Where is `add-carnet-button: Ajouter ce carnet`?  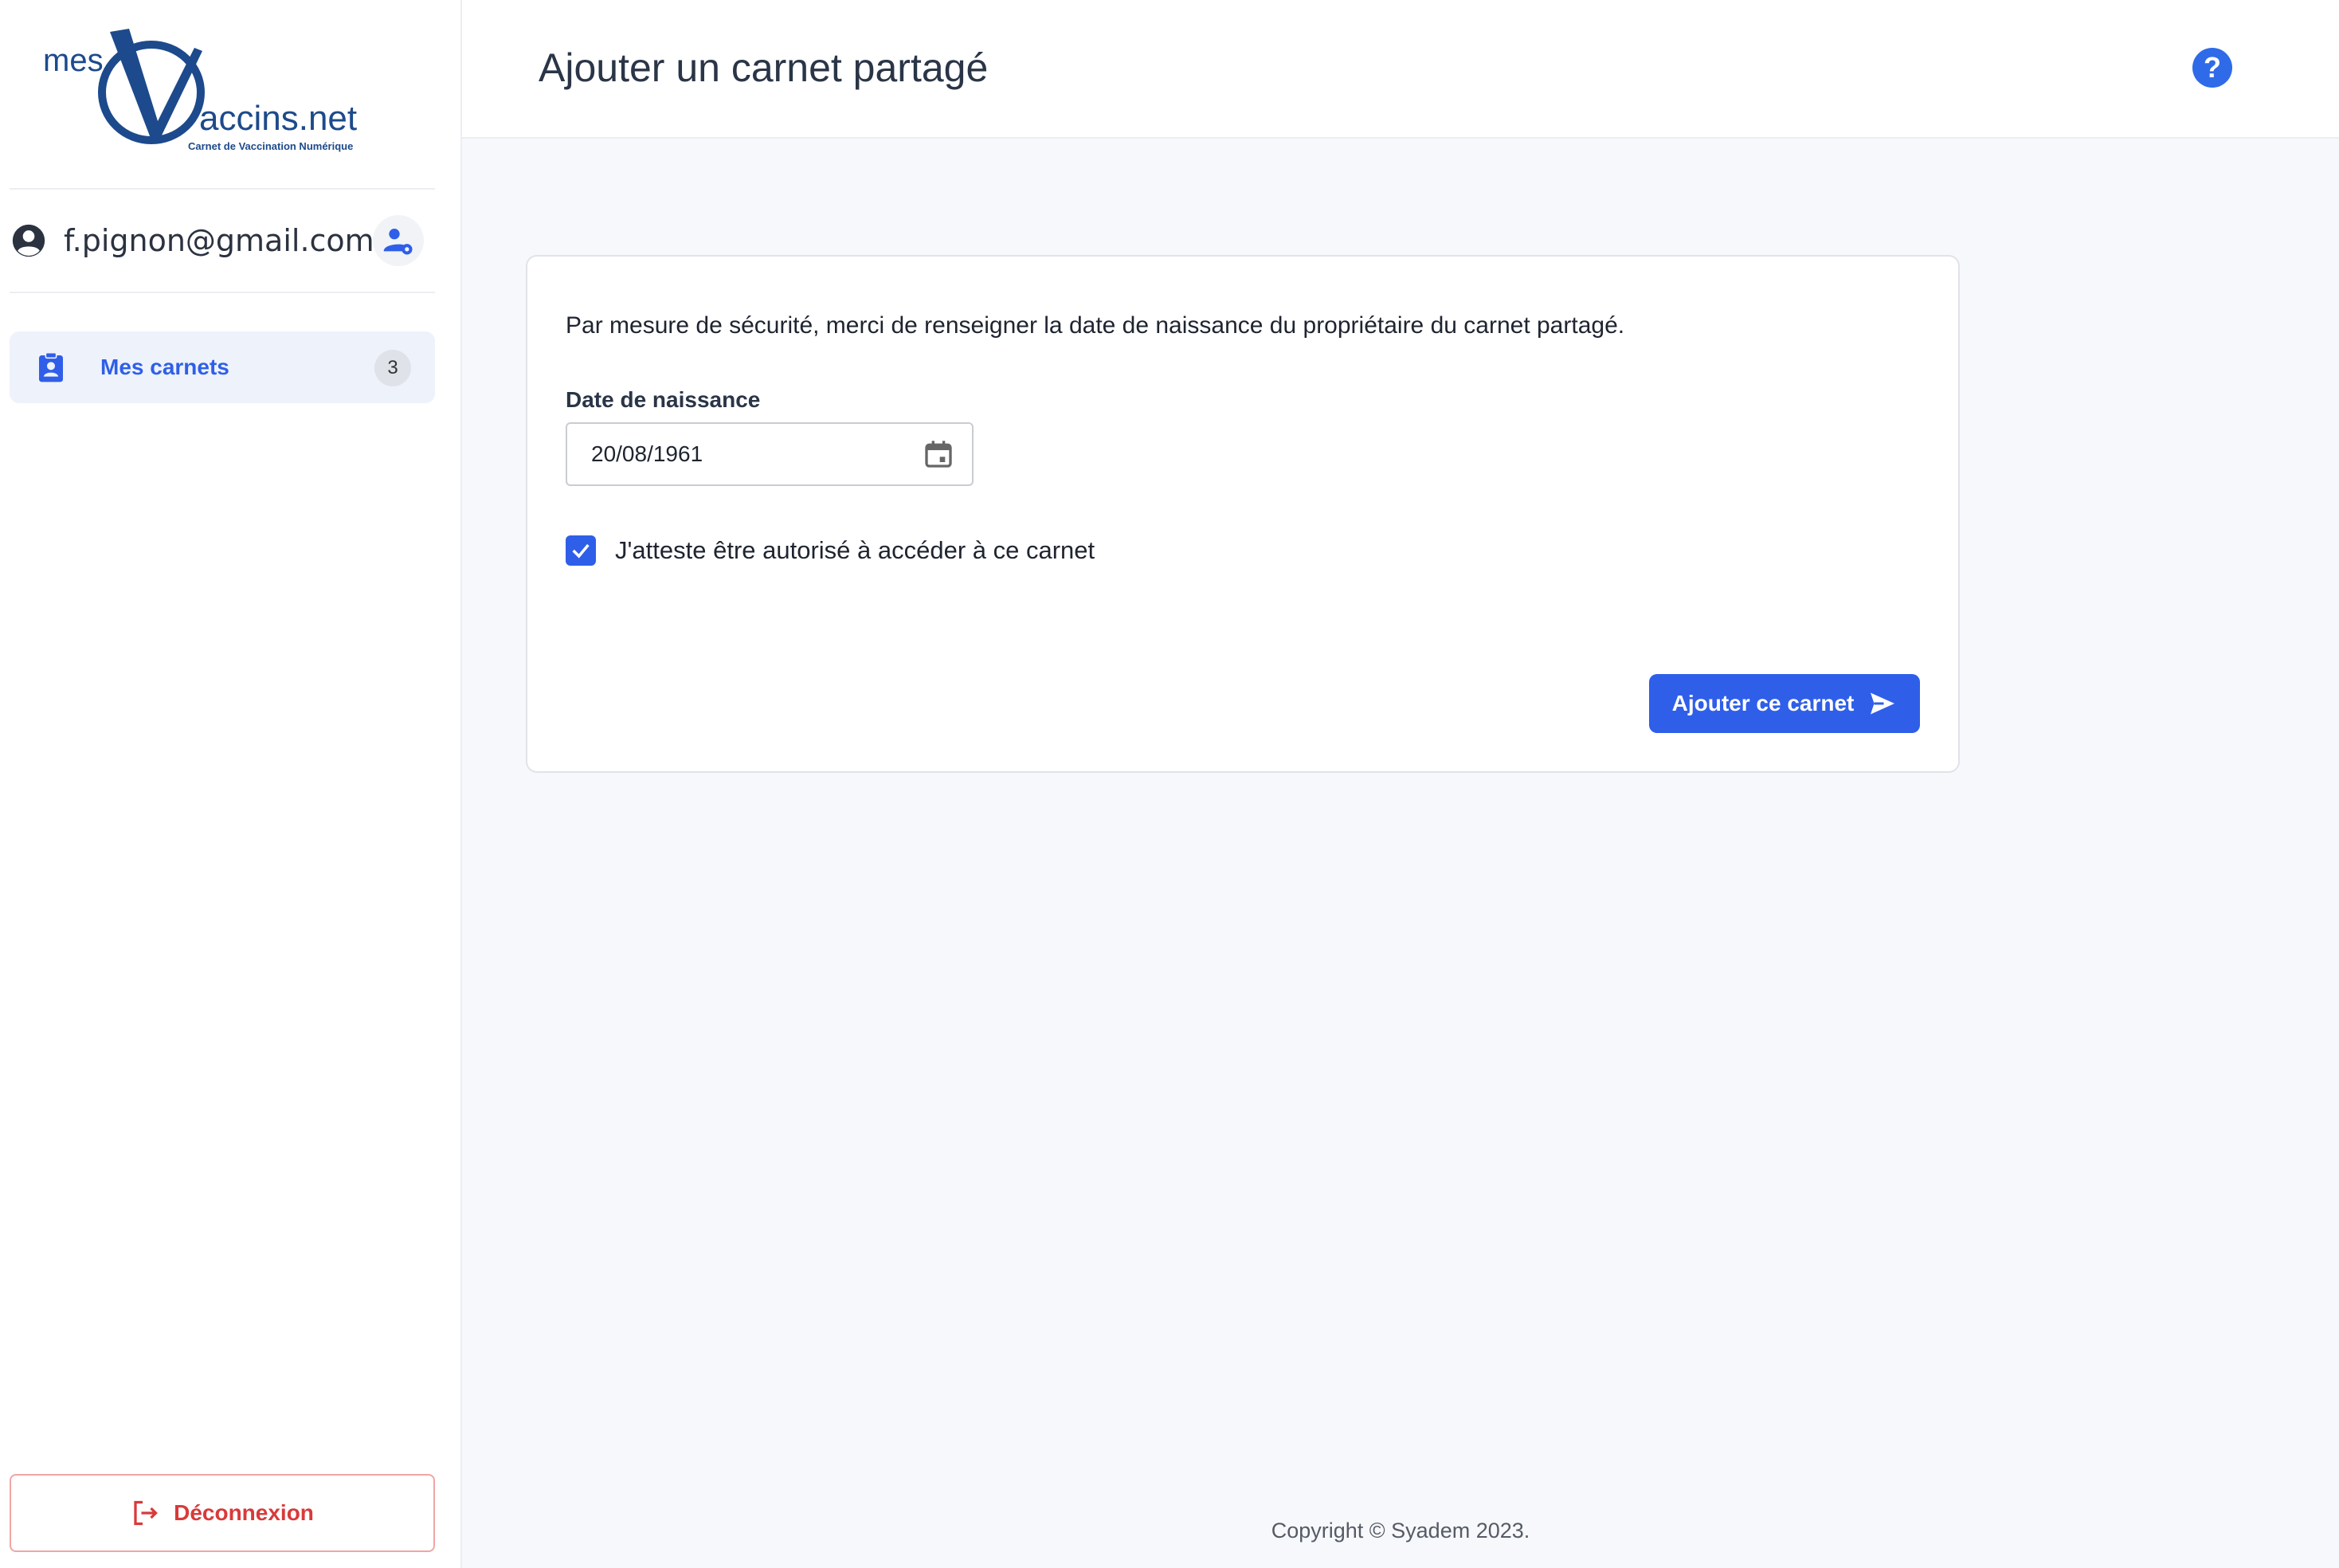 add-carnet-button: Ajouter ce carnet is located at coordinates (1784, 703).